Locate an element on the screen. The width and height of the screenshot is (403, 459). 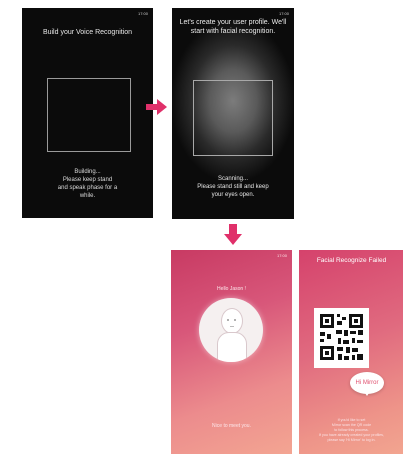
caption-line: Please keep stand is located at coordinates (87, 180).